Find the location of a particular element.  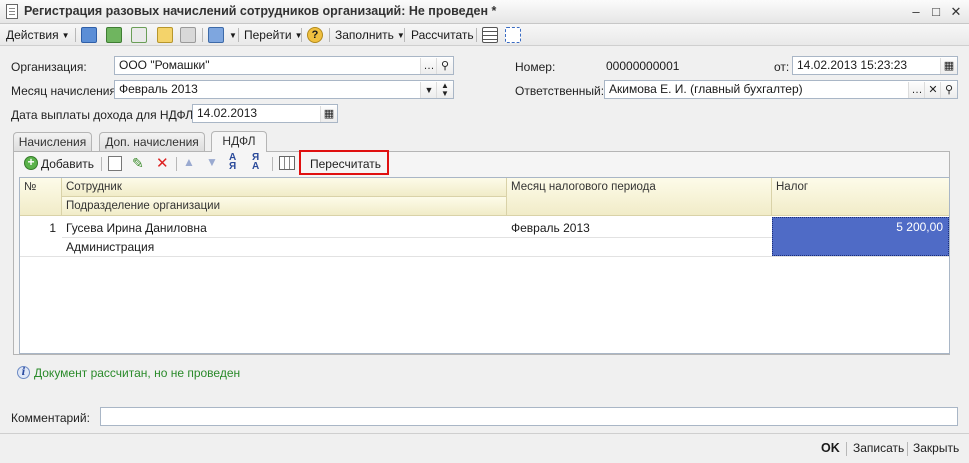

clear-icon: ✕ is located at coordinates (932, 90).